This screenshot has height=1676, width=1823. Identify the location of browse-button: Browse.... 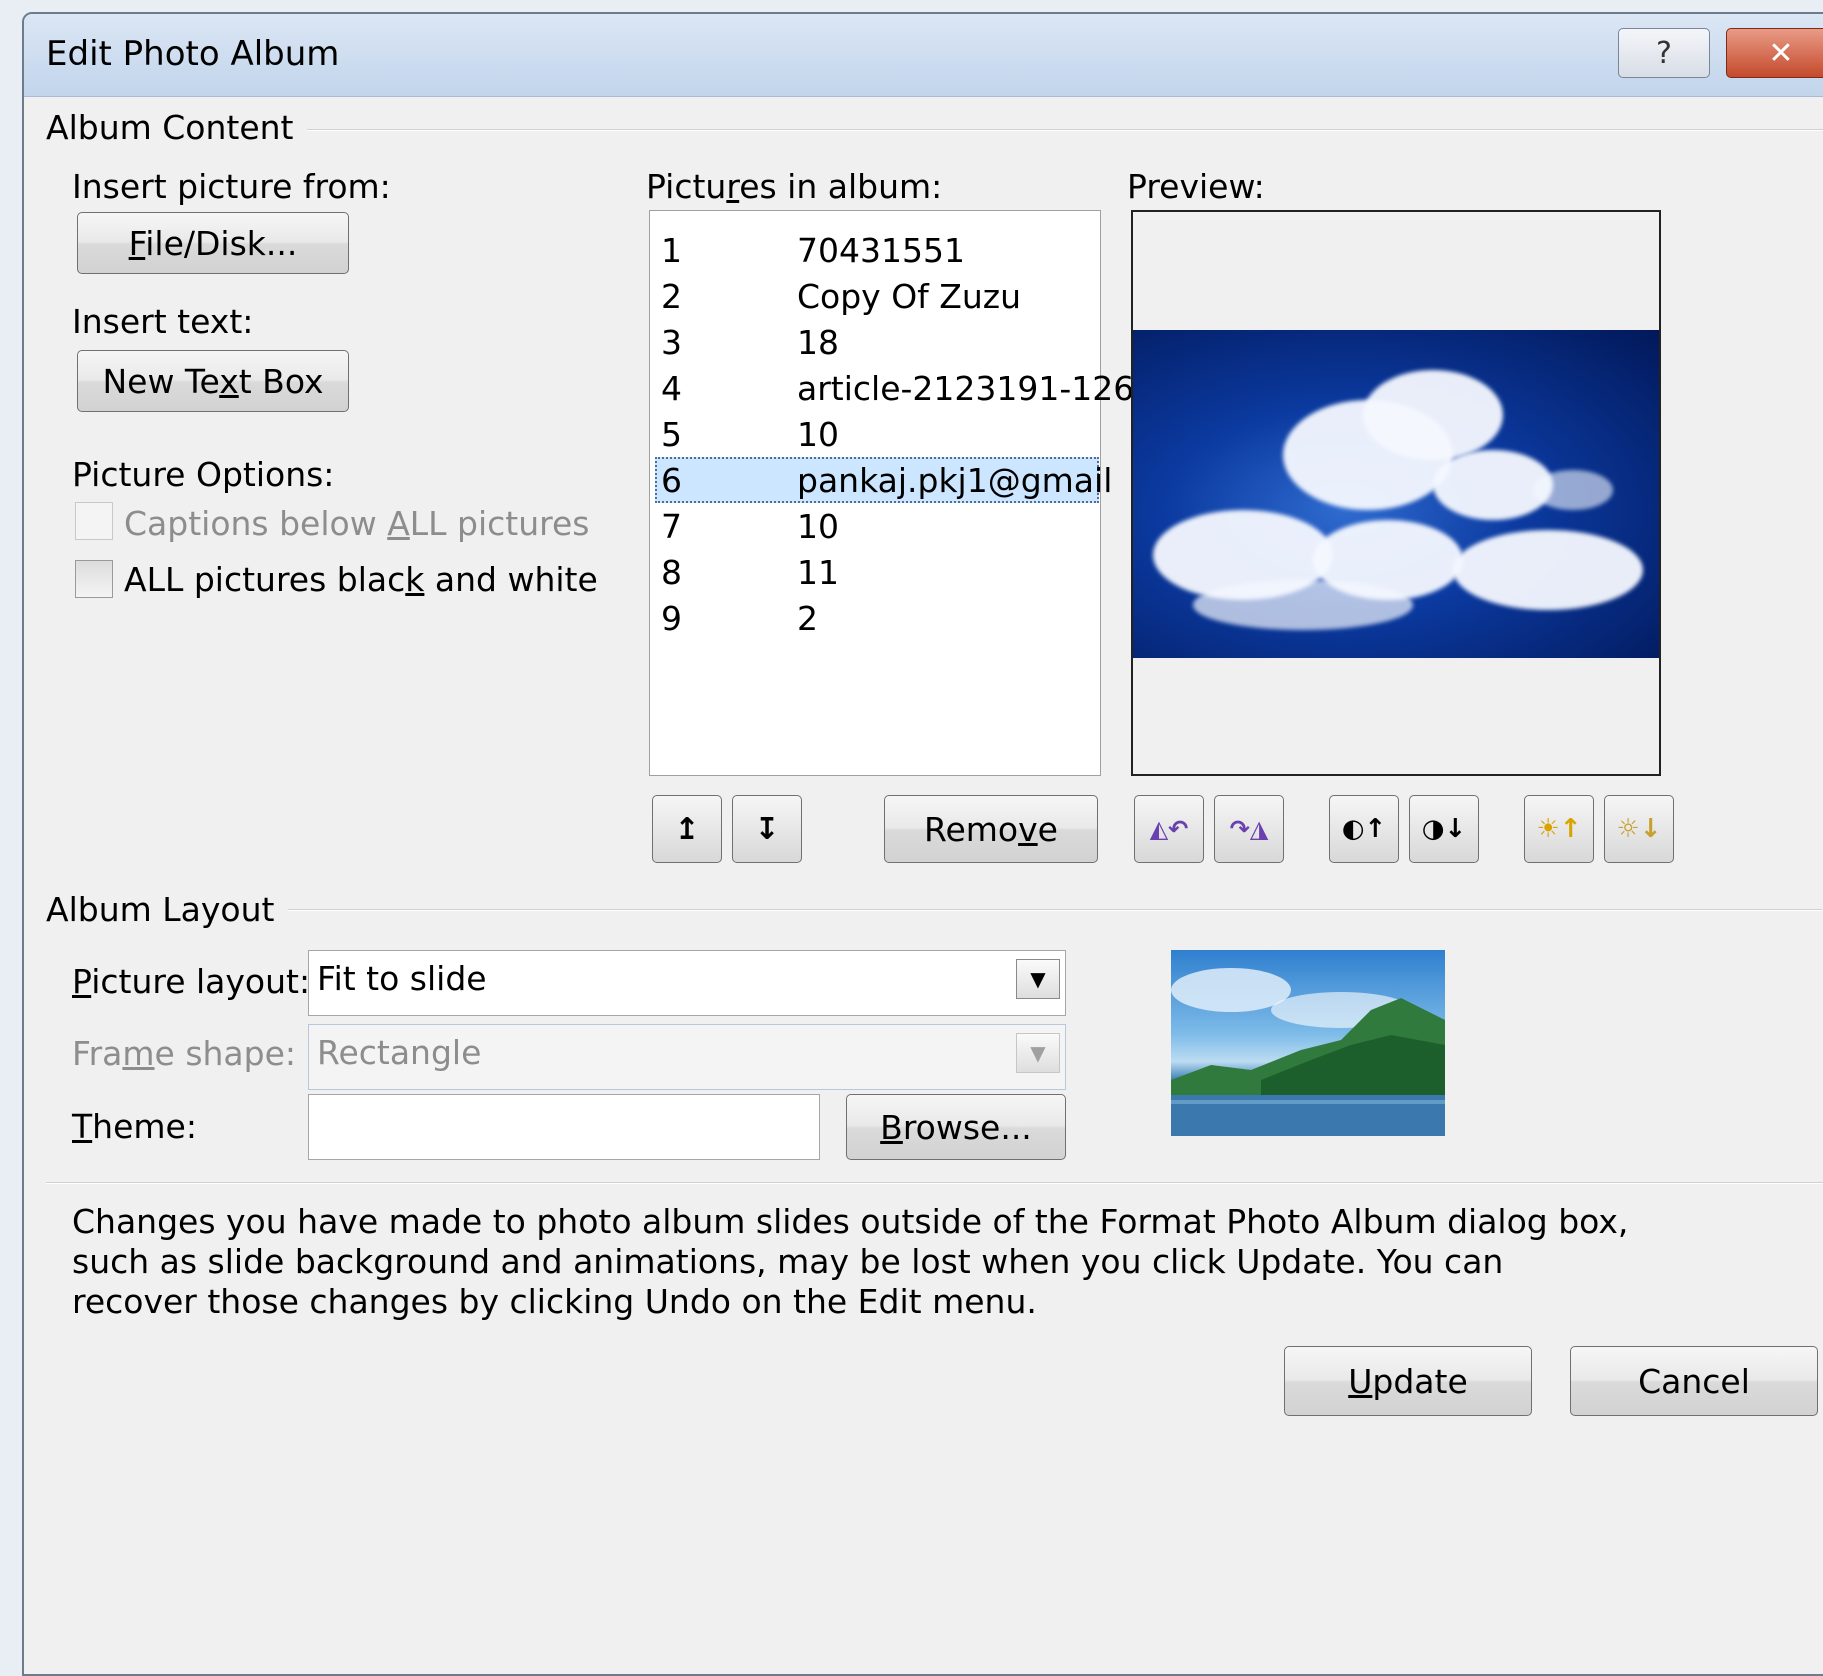
(956, 1127).